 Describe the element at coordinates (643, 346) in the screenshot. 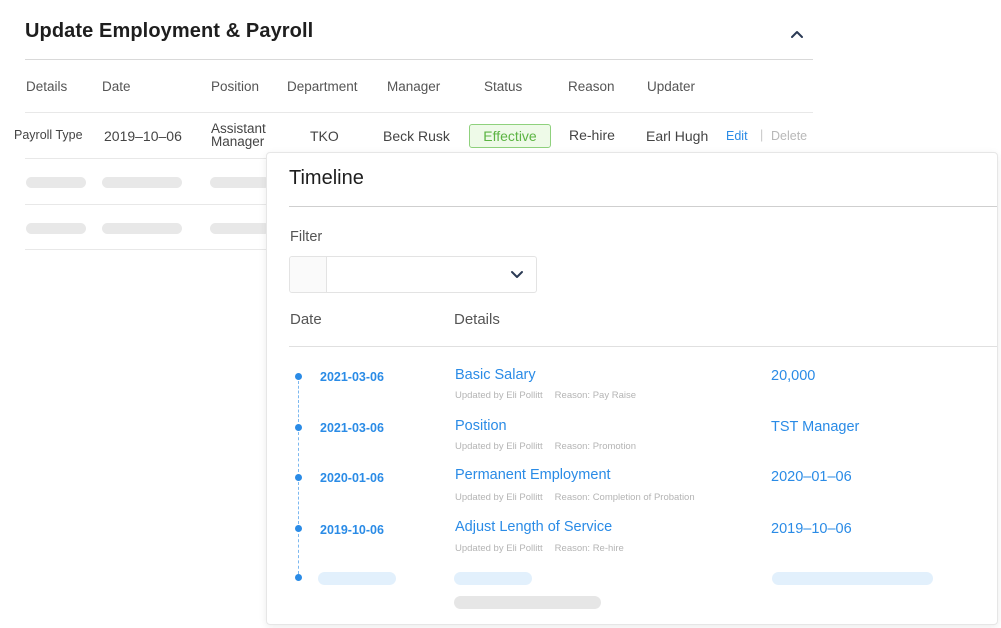

I see `header-divider` at that location.